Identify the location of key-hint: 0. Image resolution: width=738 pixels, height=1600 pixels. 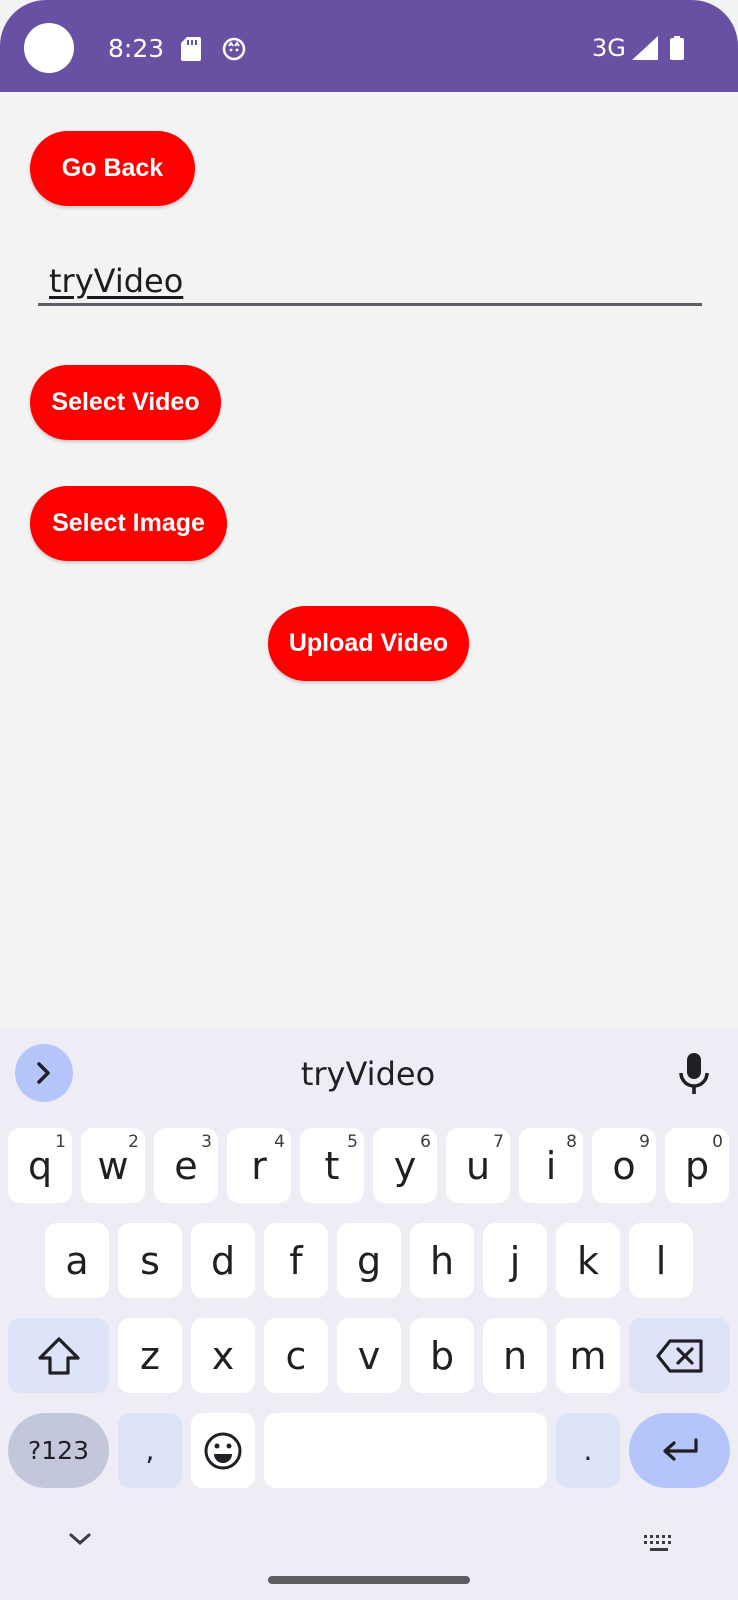
(717, 1142).